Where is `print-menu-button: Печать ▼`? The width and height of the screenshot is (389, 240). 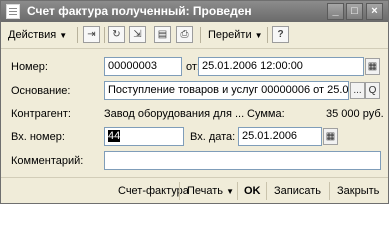 print-menu-button: Печать ▼ is located at coordinates (210, 191).